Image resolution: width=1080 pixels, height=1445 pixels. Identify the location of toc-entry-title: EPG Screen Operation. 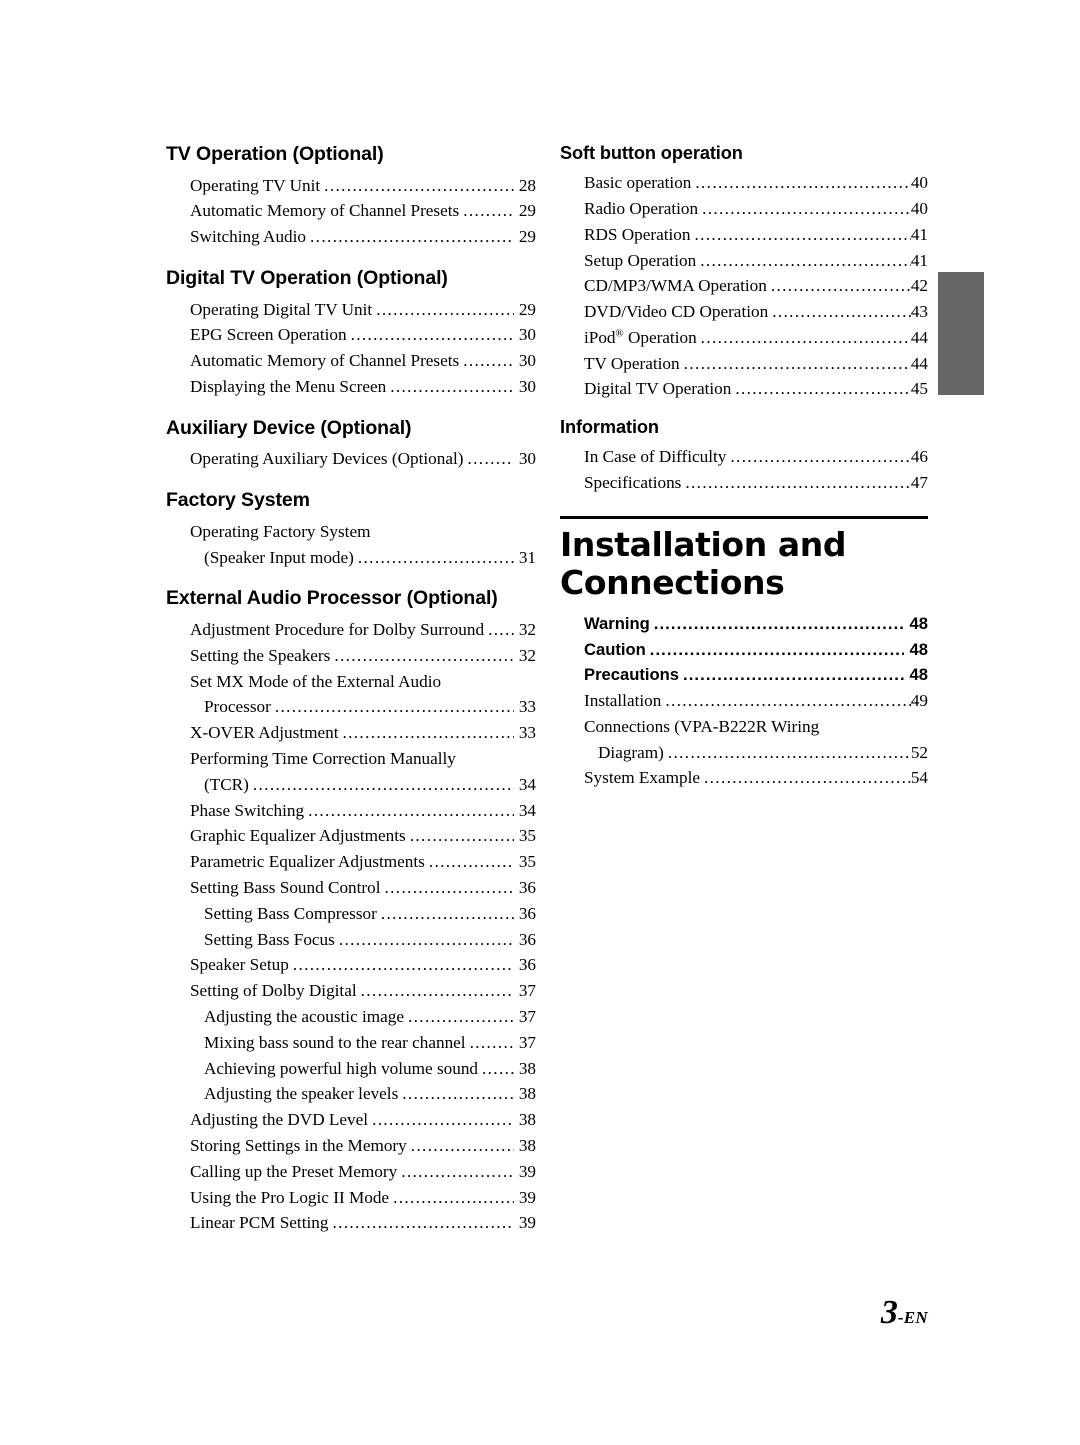
(268, 335).